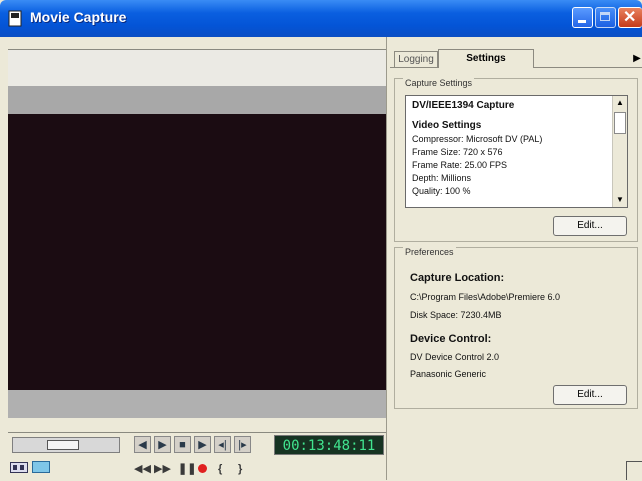 Image resolution: width=642 pixels, height=481 pixels. I want to click on close-button: ✕, so click(630, 17).